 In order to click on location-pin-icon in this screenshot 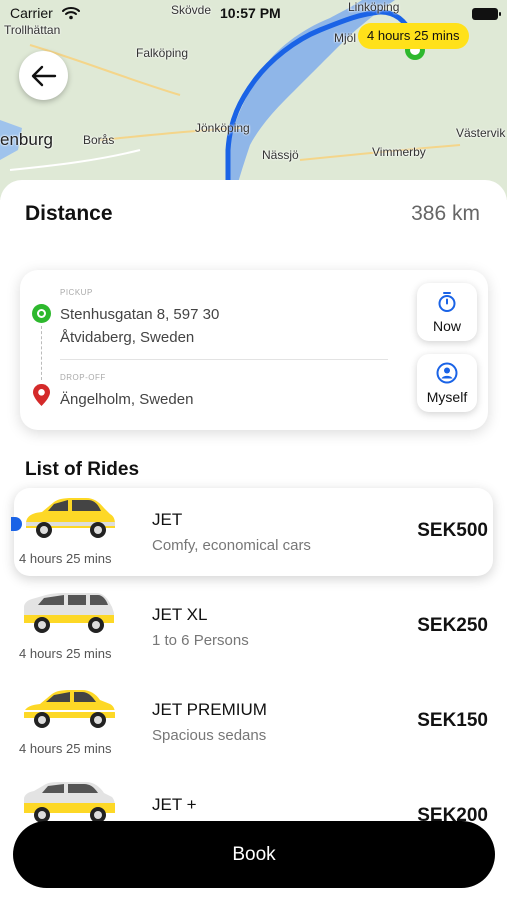, I will do `click(41, 395)`.